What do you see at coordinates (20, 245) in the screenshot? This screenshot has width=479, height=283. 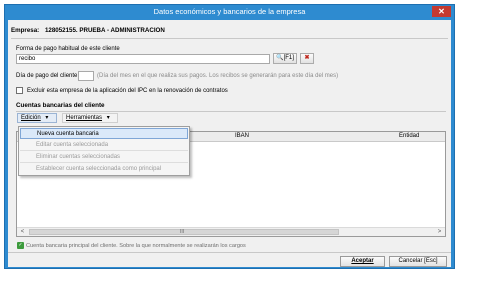 I see `check-icon: ✓` at bounding box center [20, 245].